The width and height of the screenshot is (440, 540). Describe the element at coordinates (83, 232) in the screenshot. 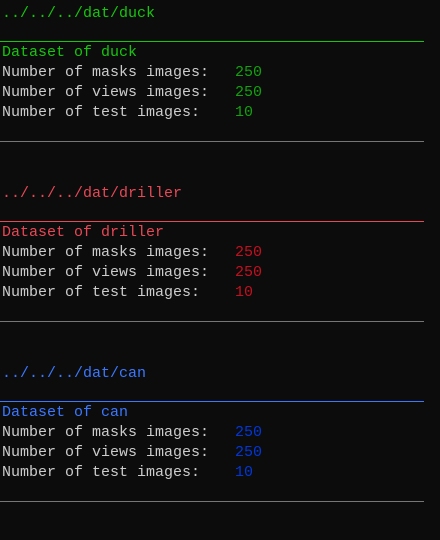

I see `dataset-title: Dataset of driller` at that location.